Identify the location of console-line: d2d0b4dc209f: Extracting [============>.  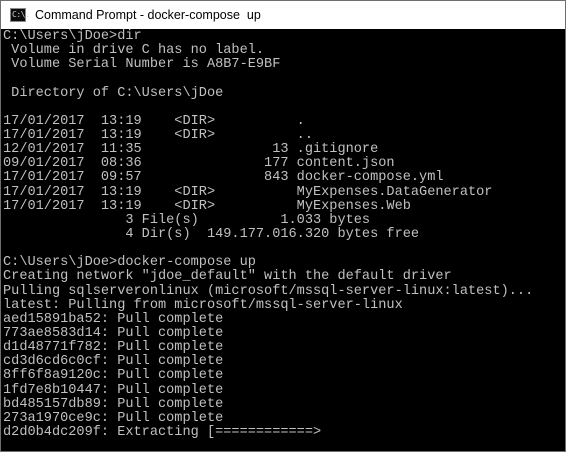
(162, 432).